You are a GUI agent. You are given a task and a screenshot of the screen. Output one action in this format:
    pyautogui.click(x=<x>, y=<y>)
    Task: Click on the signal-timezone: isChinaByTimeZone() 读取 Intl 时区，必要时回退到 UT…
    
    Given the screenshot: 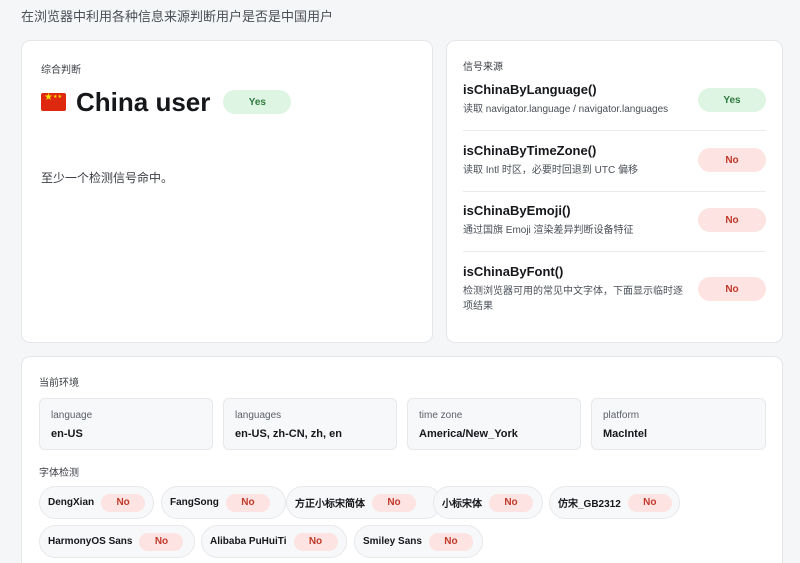 What is the action you would take?
    pyautogui.click(x=614, y=160)
    